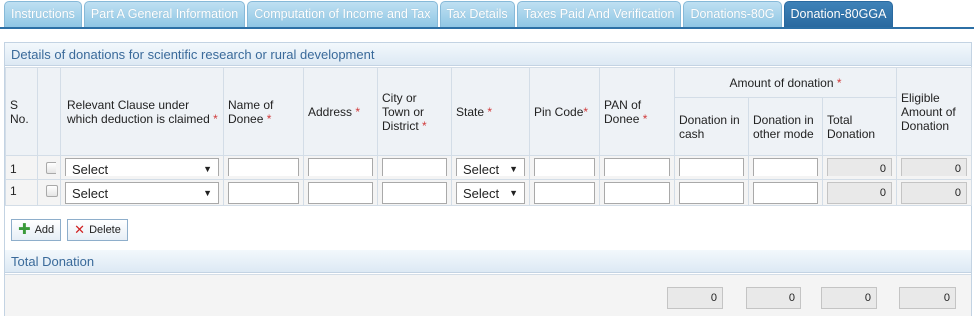 The height and width of the screenshot is (316, 974). What do you see at coordinates (785, 82) in the screenshot?
I see `header-amount-group: Amount of donation *` at bounding box center [785, 82].